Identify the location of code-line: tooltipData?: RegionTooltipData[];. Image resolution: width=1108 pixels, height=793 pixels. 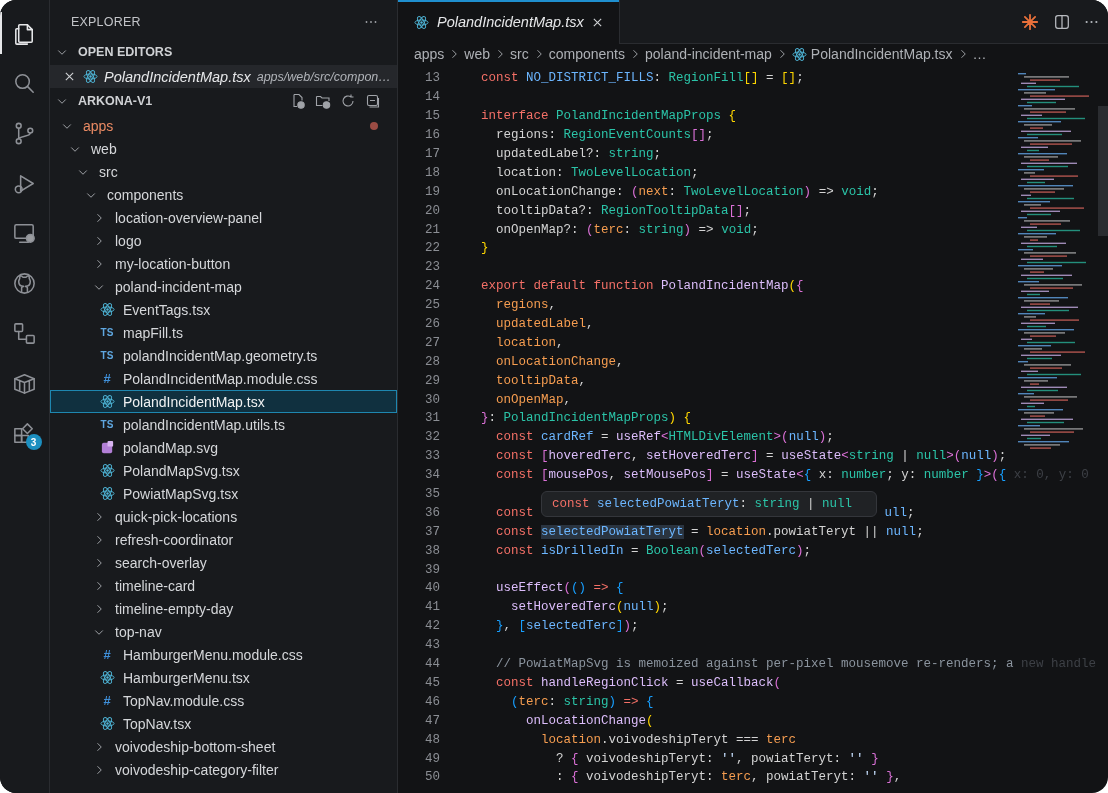
(623, 210).